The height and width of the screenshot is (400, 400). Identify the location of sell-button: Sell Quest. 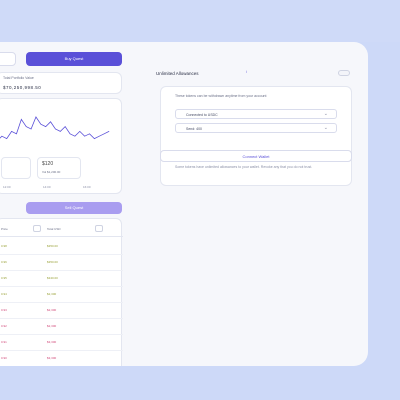
(74, 208).